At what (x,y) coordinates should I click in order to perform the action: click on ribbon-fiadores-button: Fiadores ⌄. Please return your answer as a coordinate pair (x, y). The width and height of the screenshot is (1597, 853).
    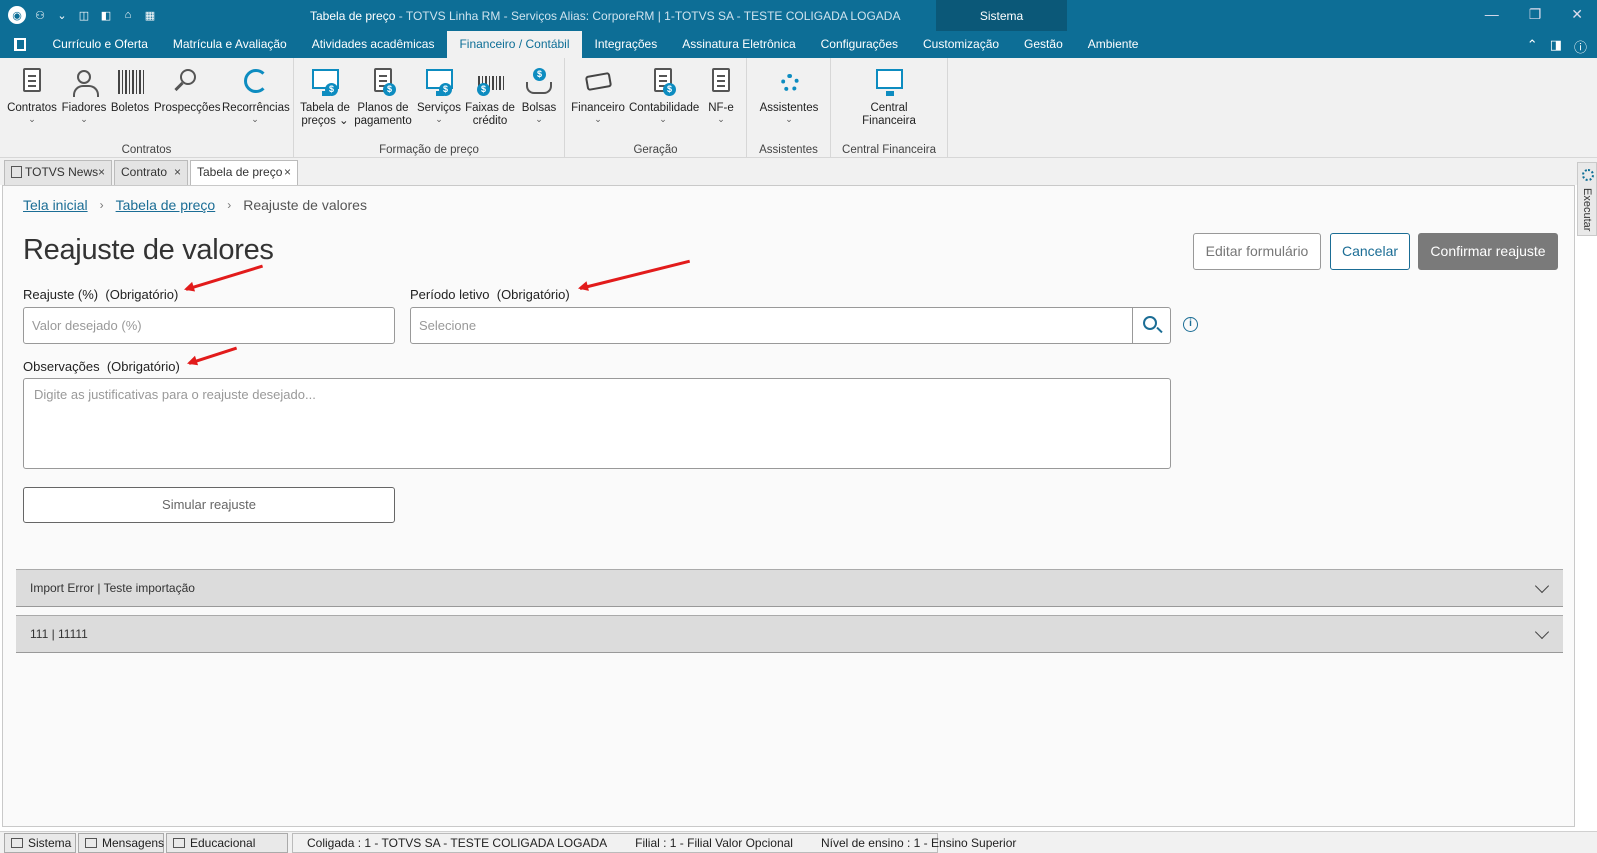
    Looking at the image, I should click on (84, 95).